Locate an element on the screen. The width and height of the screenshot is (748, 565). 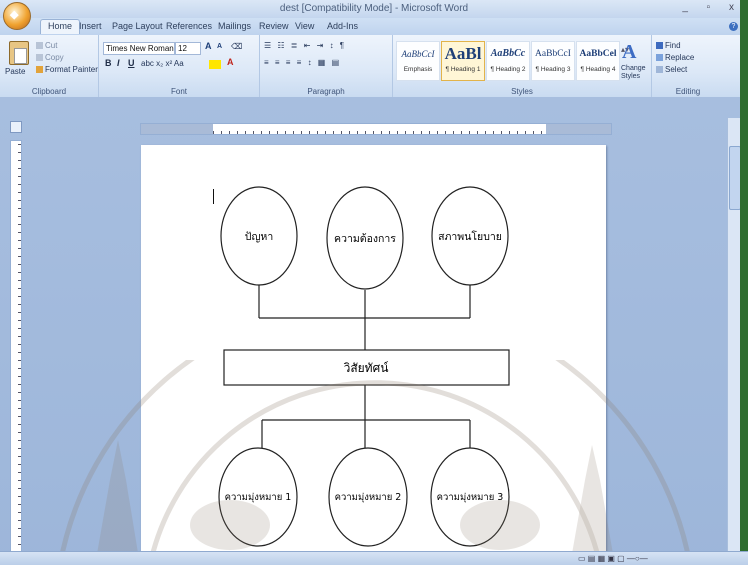
status-bar: ▭ ▤ ▦ ▣ ▢ —○— is located at coordinates (374, 558).